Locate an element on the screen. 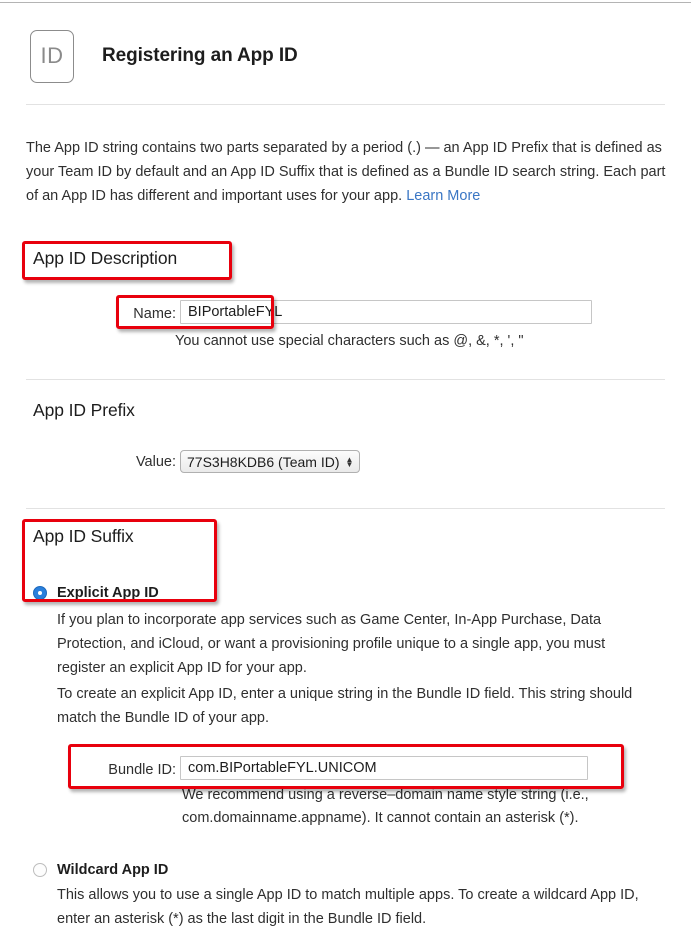  page-title: Registering an App ID is located at coordinates (200, 55).